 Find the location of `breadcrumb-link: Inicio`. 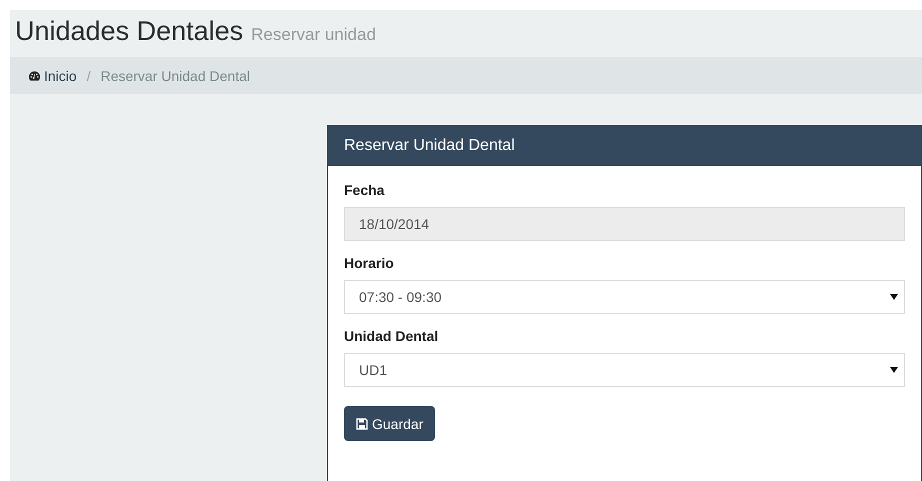

breadcrumb-link: Inicio is located at coordinates (52, 76).